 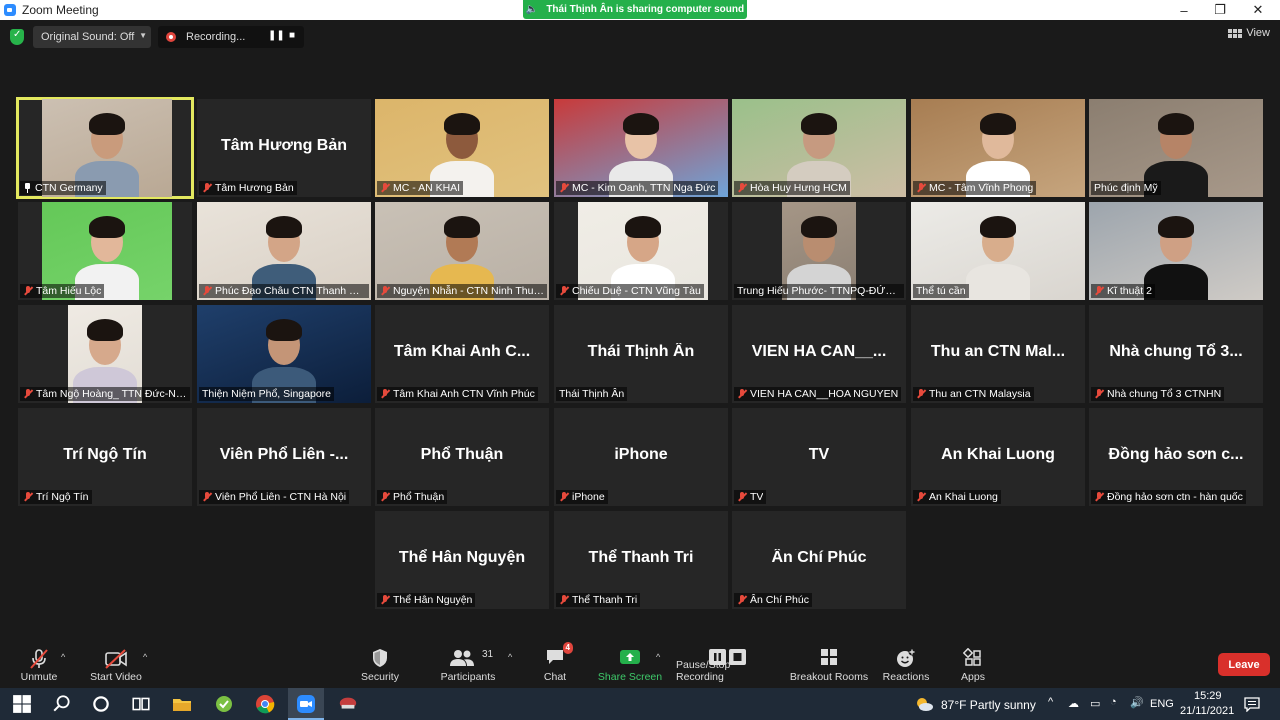 I want to click on participant-tile: iPhone iPhone, so click(x=641, y=457).